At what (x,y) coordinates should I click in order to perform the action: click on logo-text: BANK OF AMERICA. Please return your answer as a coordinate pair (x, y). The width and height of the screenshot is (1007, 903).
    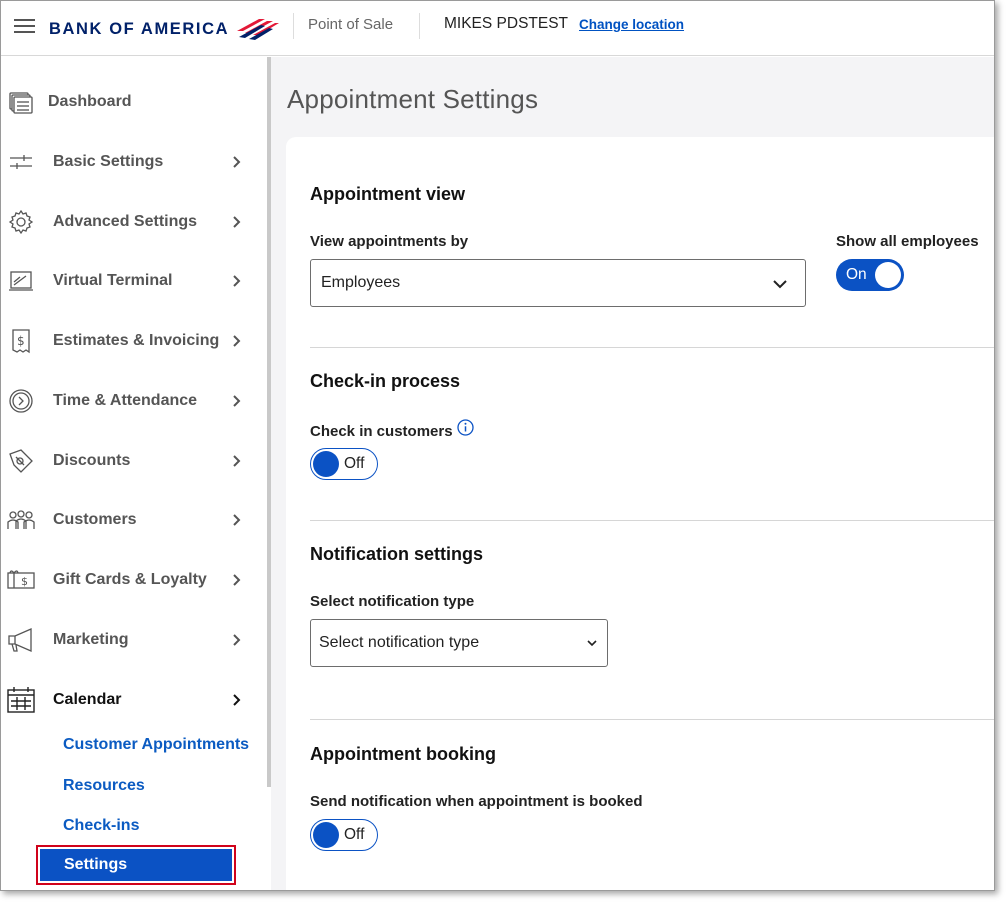
    Looking at the image, I should click on (139, 28).